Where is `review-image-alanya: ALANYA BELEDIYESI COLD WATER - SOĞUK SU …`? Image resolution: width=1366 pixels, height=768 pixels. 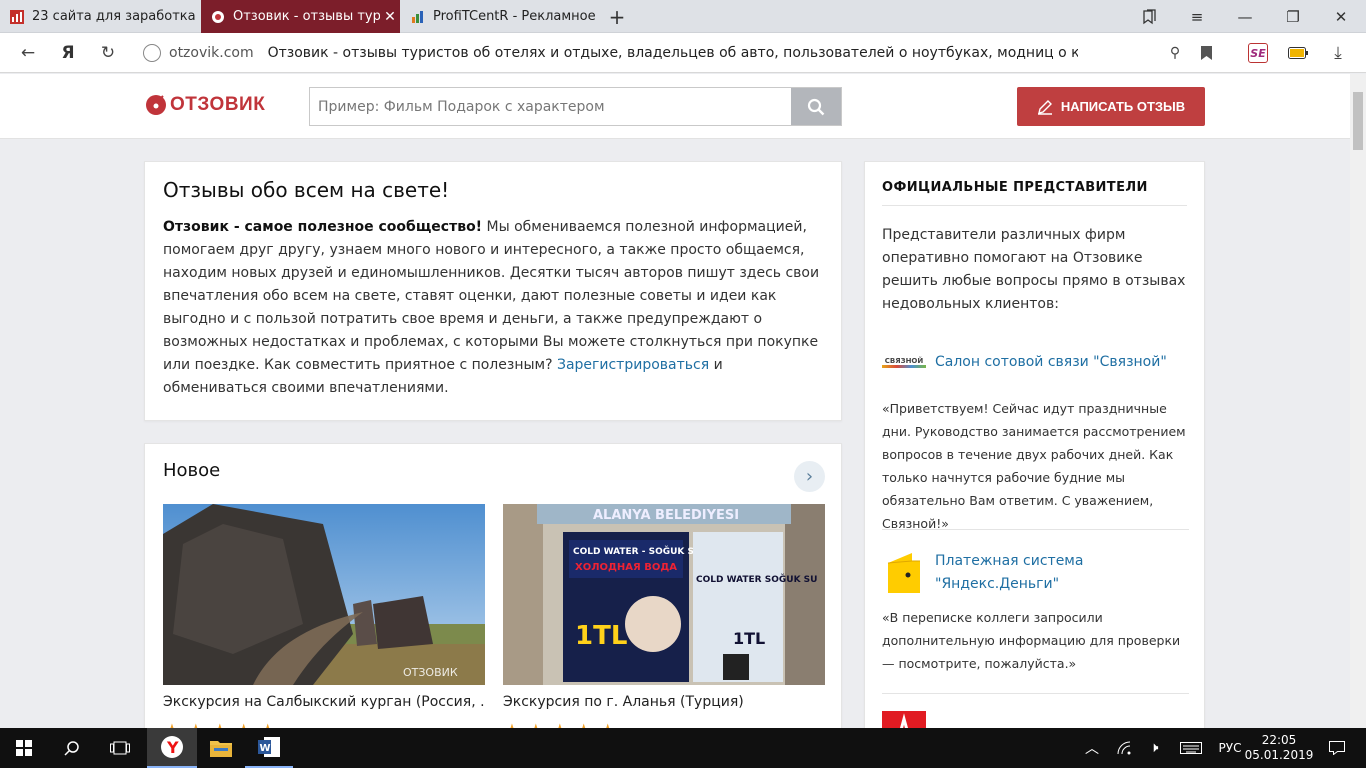
review-image-alanya: ALANYA BELEDIYESI COLD WATER - SOĞUK SU … is located at coordinates (664, 594).